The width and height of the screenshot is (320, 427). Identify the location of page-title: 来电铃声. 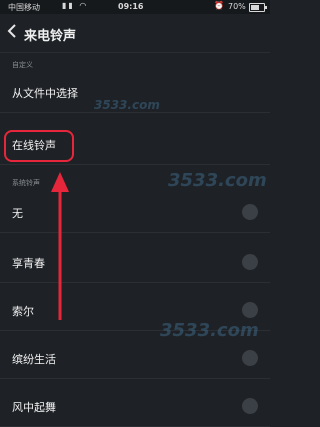
(50, 36).